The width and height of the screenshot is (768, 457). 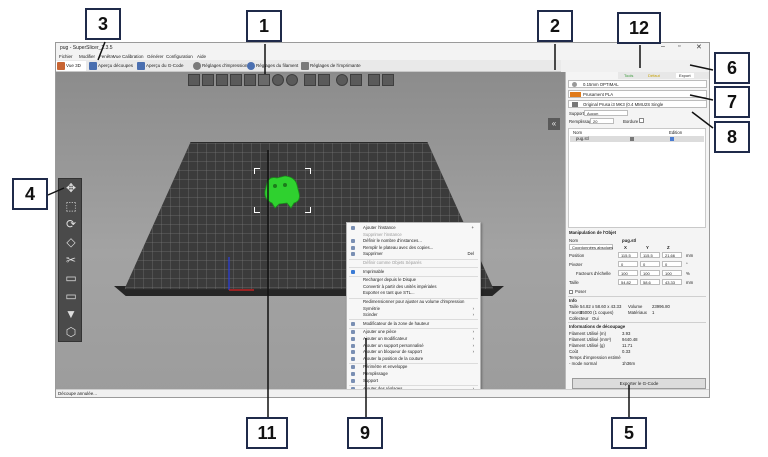 What do you see at coordinates (264, 26) in the screenshot?
I see `callout-1: 1` at bounding box center [264, 26].